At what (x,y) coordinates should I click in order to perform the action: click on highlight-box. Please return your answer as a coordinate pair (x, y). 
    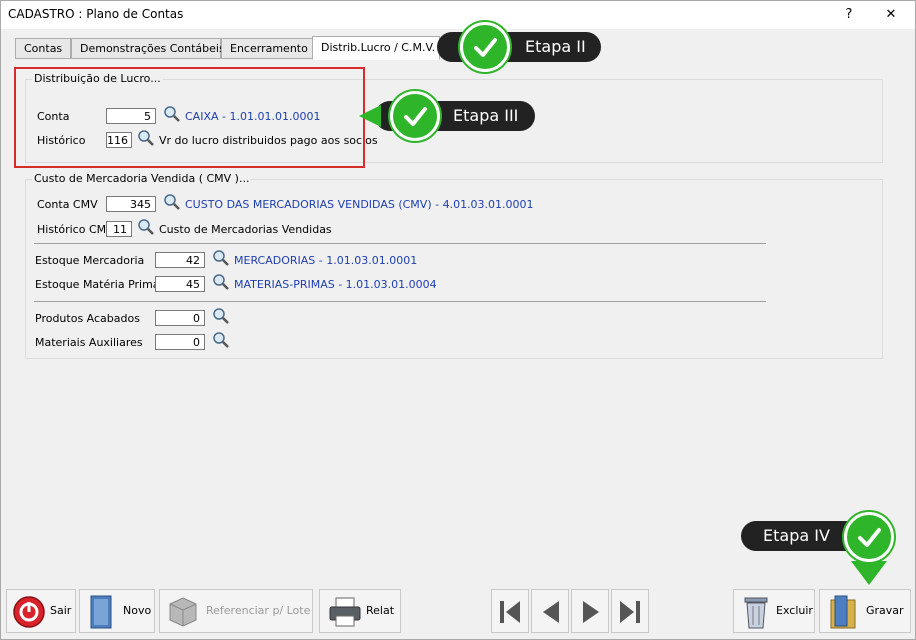
    Looking at the image, I should click on (189, 117).